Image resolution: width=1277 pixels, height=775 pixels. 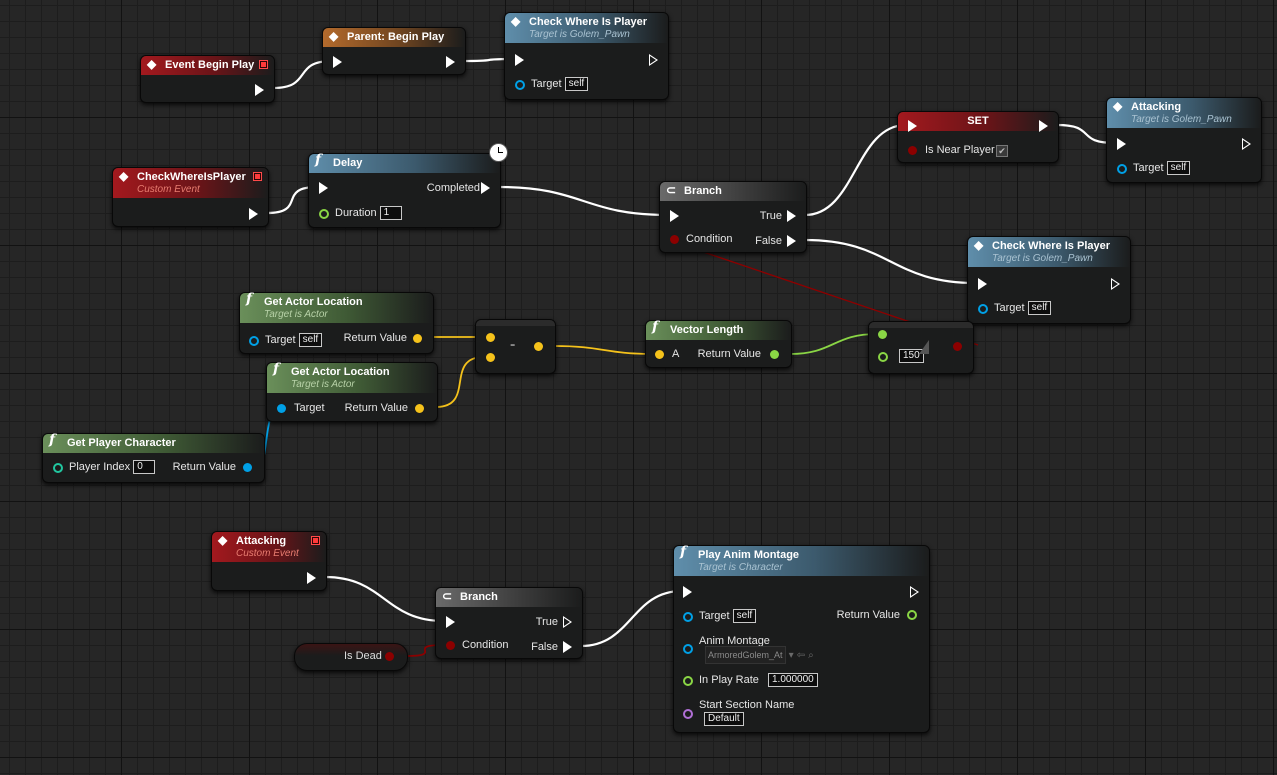 What do you see at coordinates (801, 655) in the screenshot?
I see `use-selected-arrow-icon: ⇦` at bounding box center [801, 655].